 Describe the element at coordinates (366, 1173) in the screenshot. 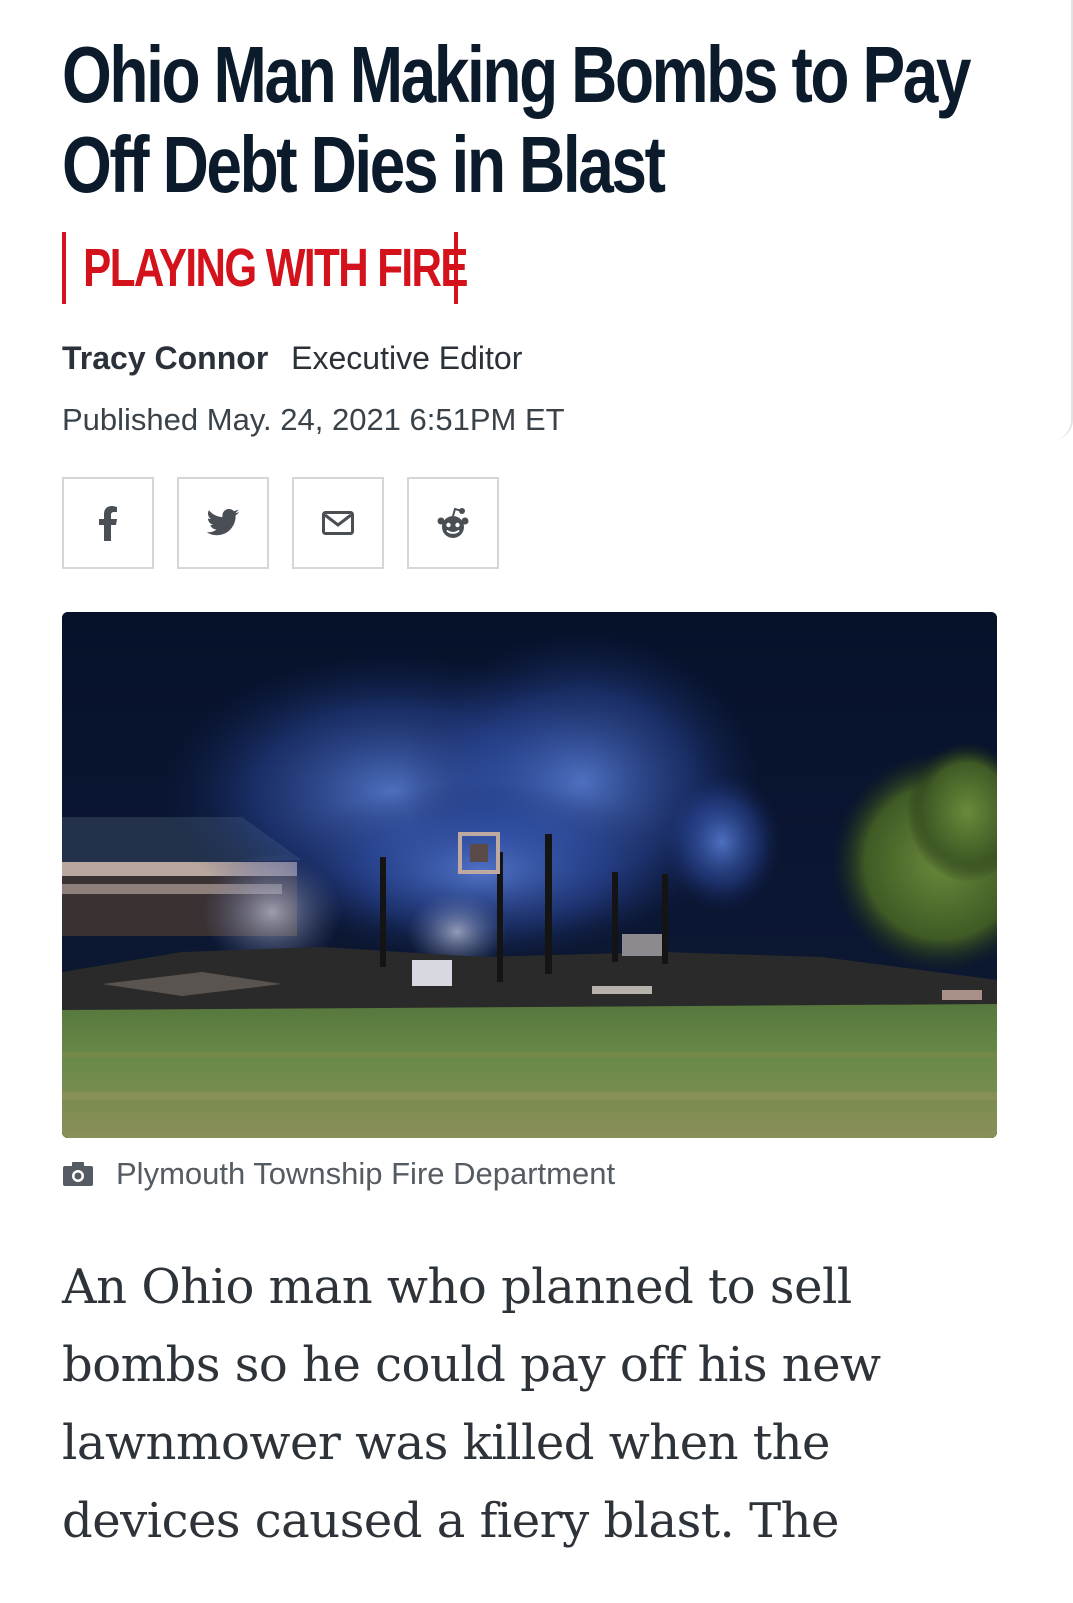

I see `photo-credit-text: Plymouth Township Fire Department` at that location.